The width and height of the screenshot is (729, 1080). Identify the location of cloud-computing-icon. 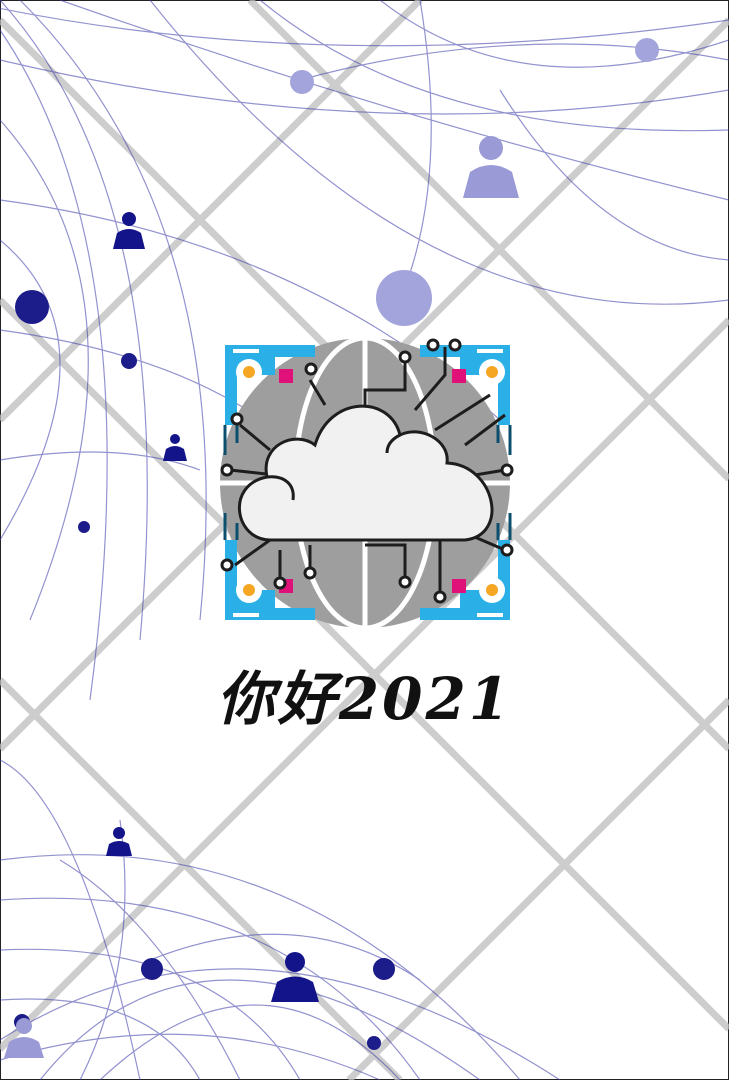
(367, 482).